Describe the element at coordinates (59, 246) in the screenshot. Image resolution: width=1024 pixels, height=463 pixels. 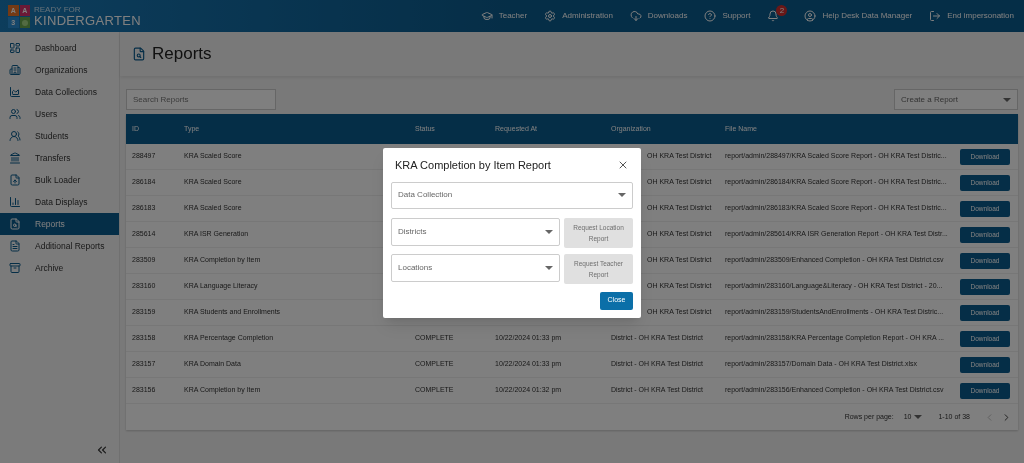
I see `sidebar-item: Additional Reports` at that location.